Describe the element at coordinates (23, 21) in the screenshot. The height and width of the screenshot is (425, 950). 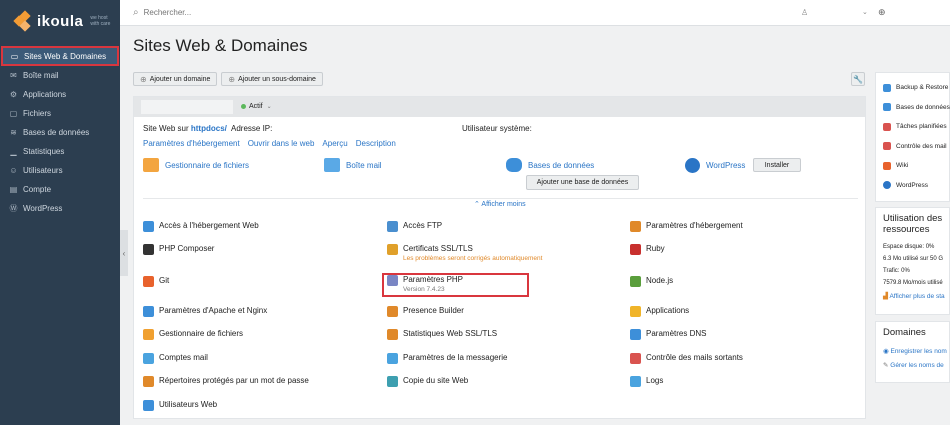
I see `logo-mark-icon` at that location.